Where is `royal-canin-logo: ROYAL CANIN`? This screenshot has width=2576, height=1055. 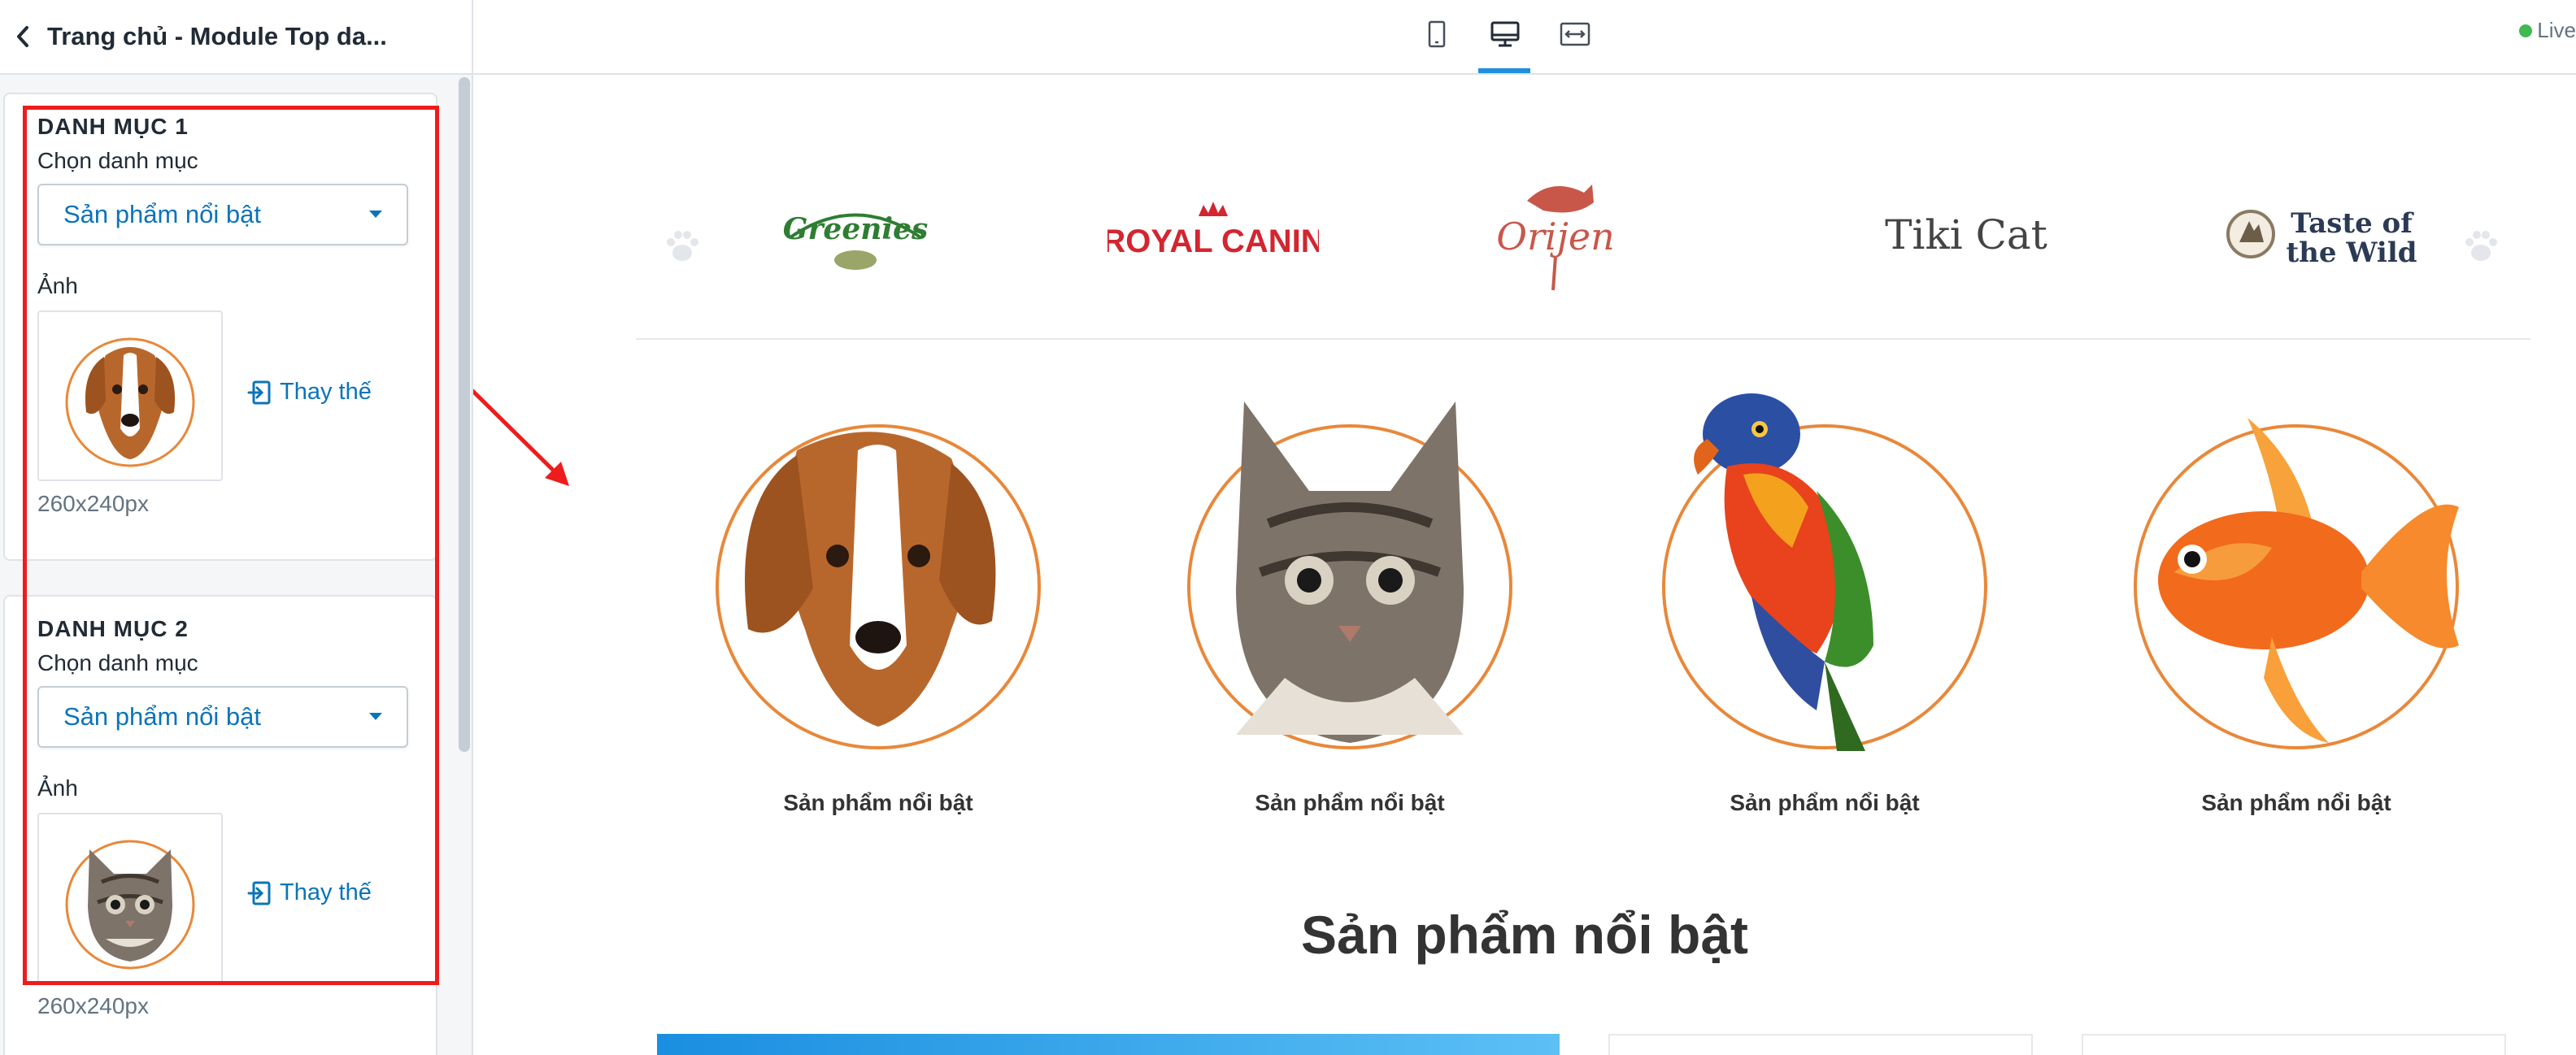
royal-canin-logo: ROYAL CANIN is located at coordinates (1213, 231).